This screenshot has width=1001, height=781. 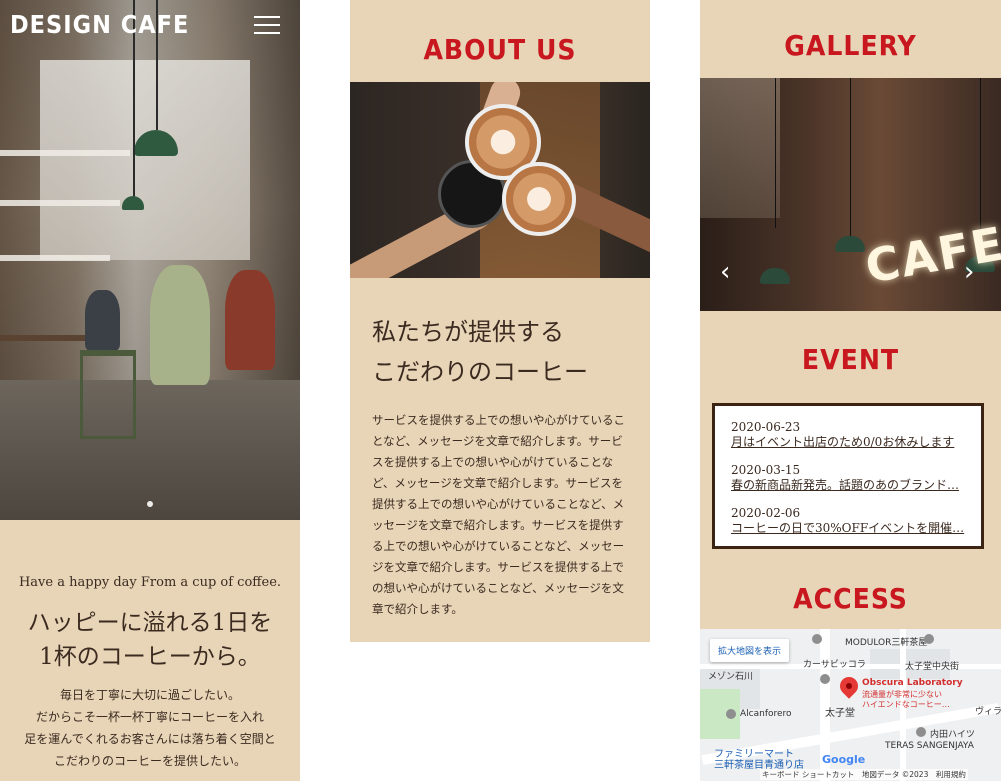 I want to click on hamburger-menu-button, so click(x=267, y=25).